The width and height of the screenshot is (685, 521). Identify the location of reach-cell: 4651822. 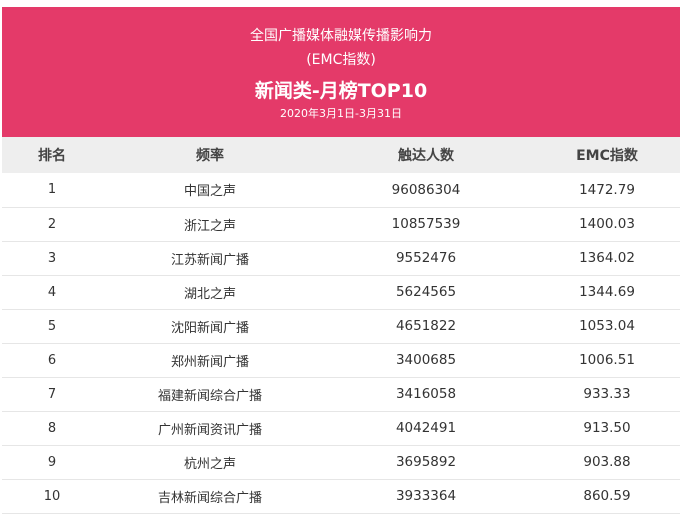
(426, 326).